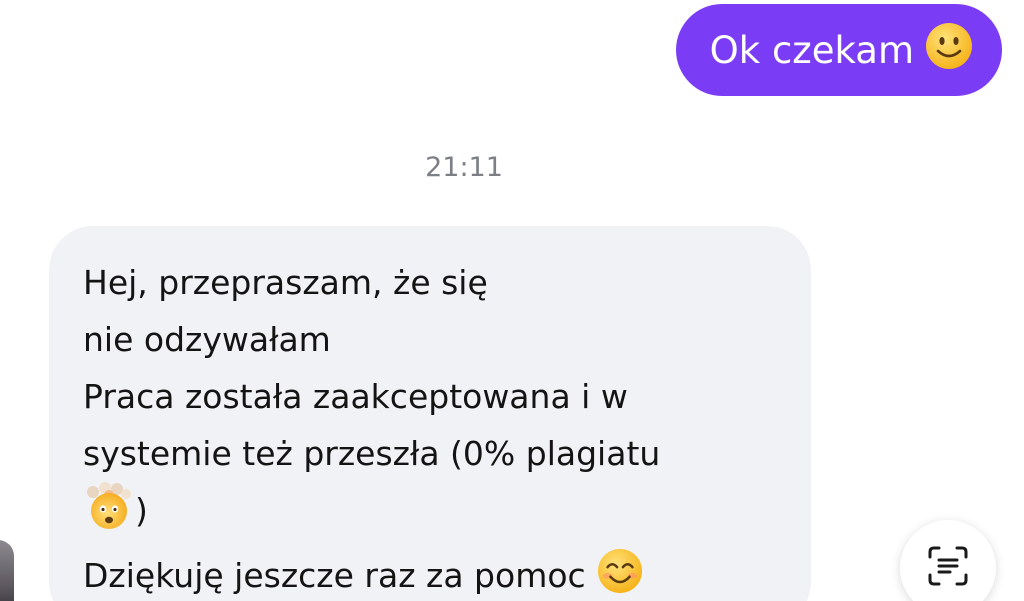 The height and width of the screenshot is (601, 1024). I want to click on outgoing-message-text: Ok czekam, so click(811, 50).